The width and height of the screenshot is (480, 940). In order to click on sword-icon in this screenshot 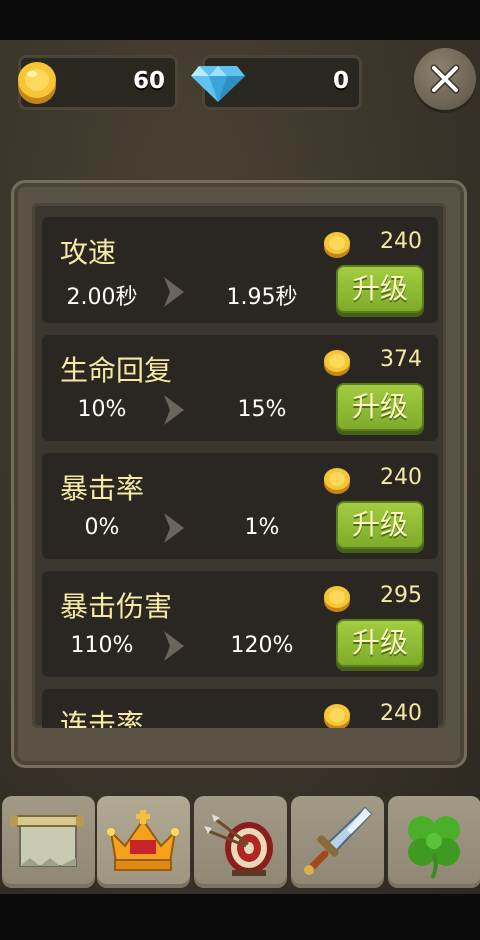, I will do `click(338, 840)`.